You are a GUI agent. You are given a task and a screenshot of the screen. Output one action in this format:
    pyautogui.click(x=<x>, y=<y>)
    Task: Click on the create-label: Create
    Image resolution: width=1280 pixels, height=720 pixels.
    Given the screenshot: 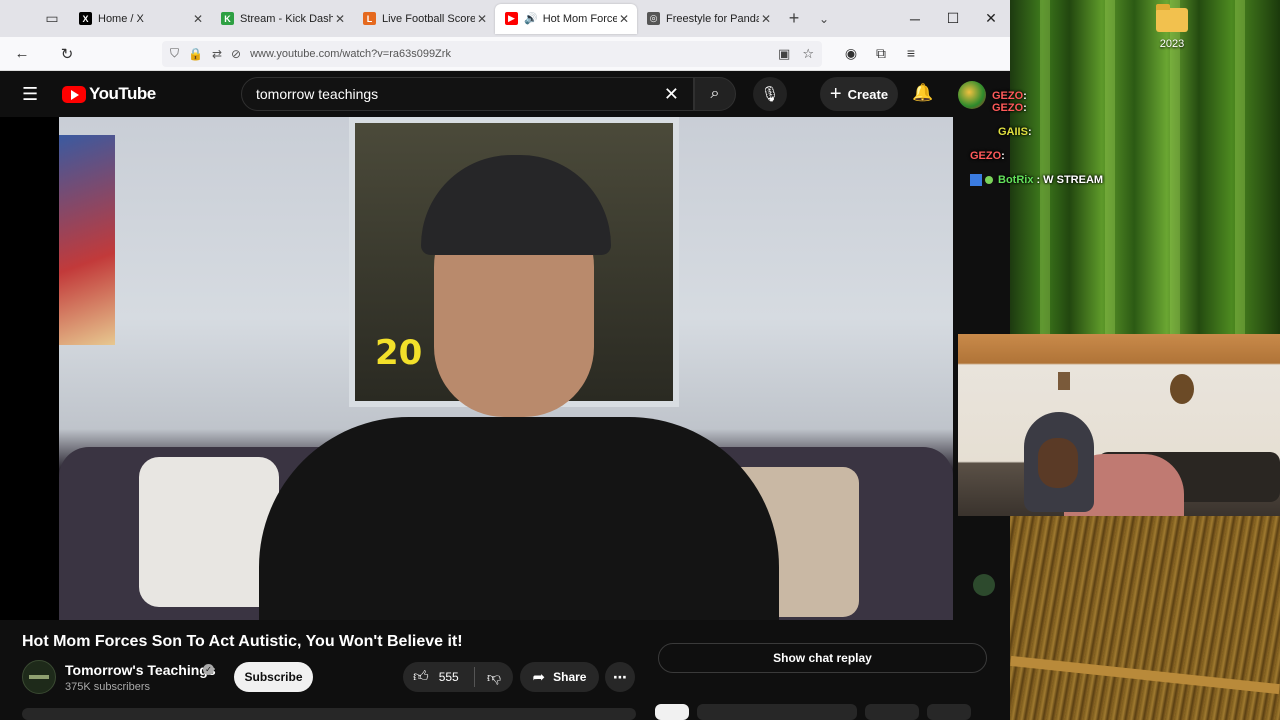 What is the action you would take?
    pyautogui.click(x=868, y=94)
    